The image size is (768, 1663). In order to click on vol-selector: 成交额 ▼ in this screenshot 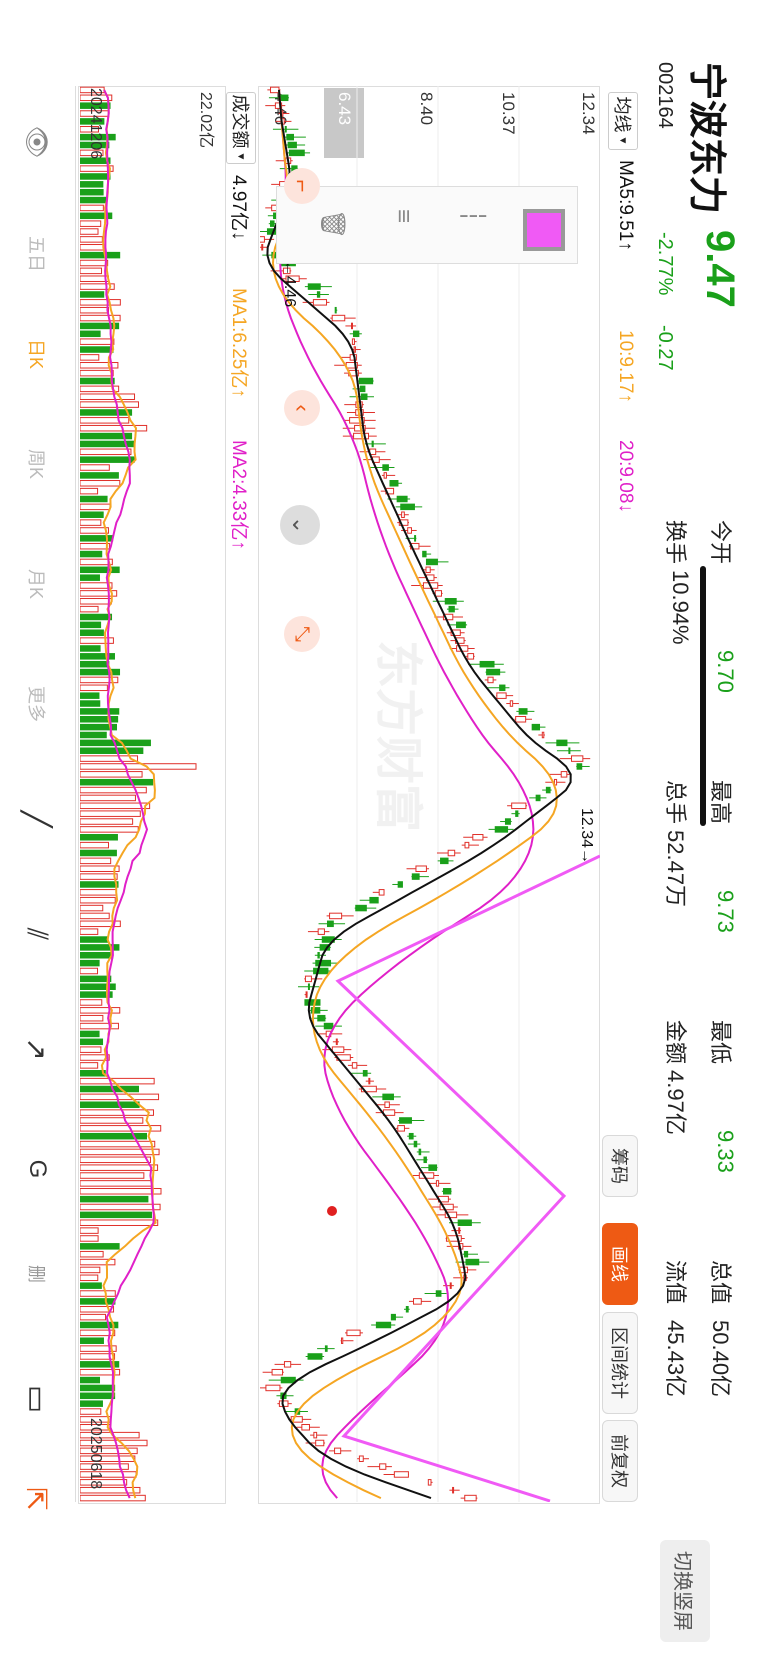, I will do `click(241, 128)`.